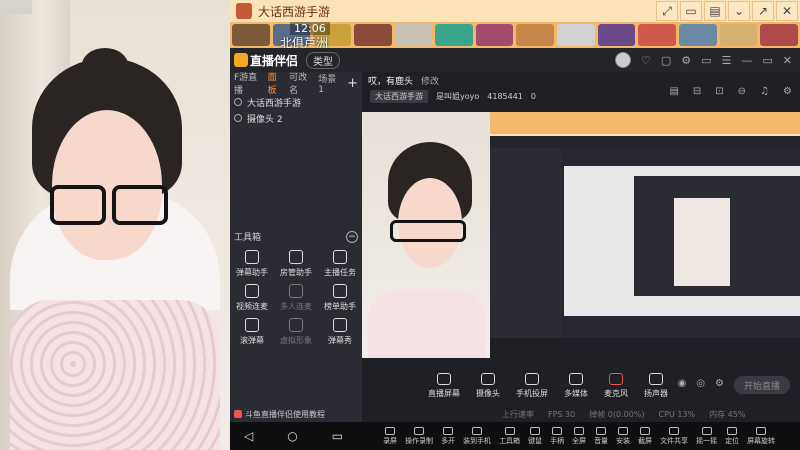 The image size is (800, 450). I want to click on camera-button: 摄像头, so click(488, 386).